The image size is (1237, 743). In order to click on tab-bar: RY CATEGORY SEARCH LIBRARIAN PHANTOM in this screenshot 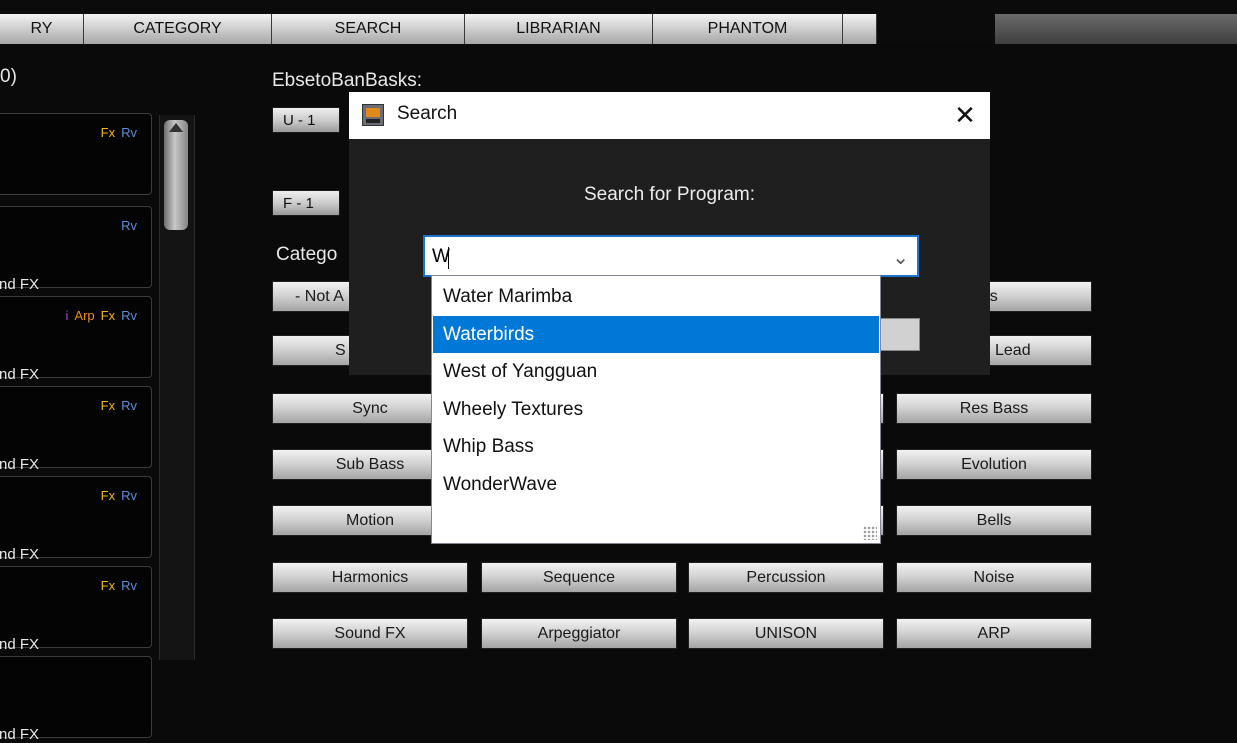, I will do `click(618, 22)`.